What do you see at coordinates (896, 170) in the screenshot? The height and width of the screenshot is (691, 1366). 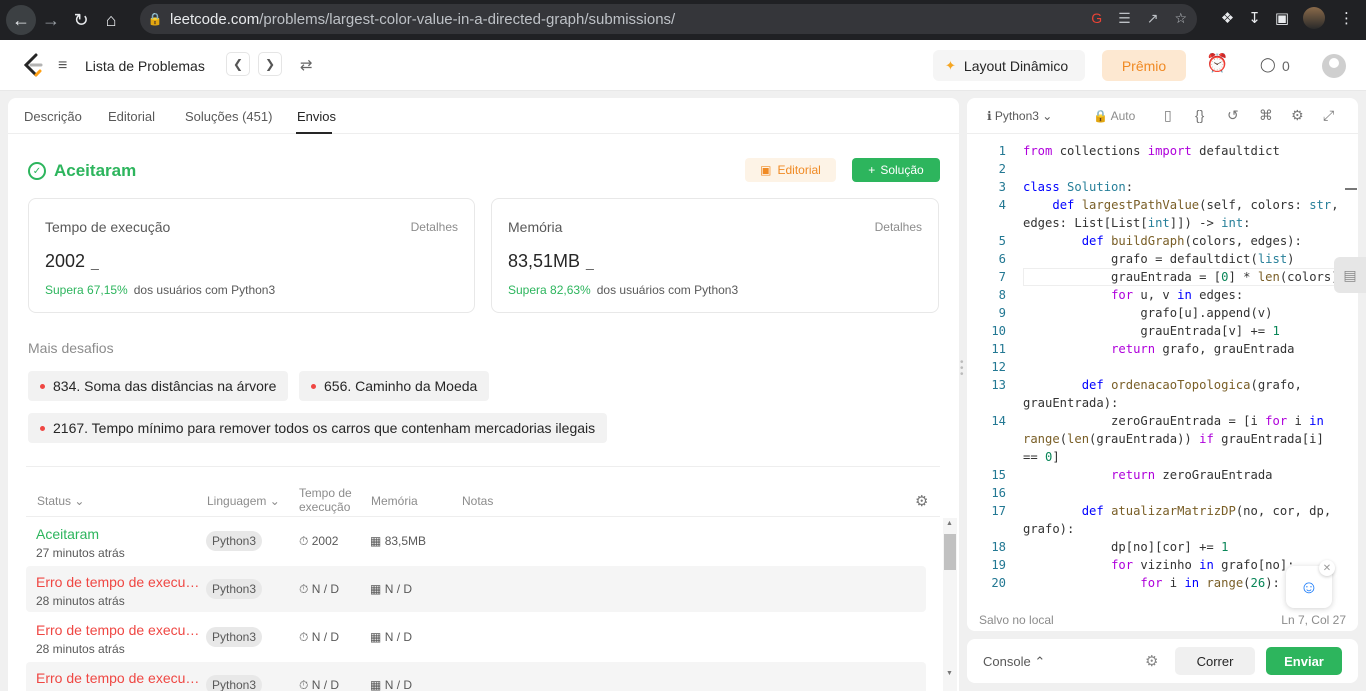 I see `post-solution-button: + Solução` at bounding box center [896, 170].